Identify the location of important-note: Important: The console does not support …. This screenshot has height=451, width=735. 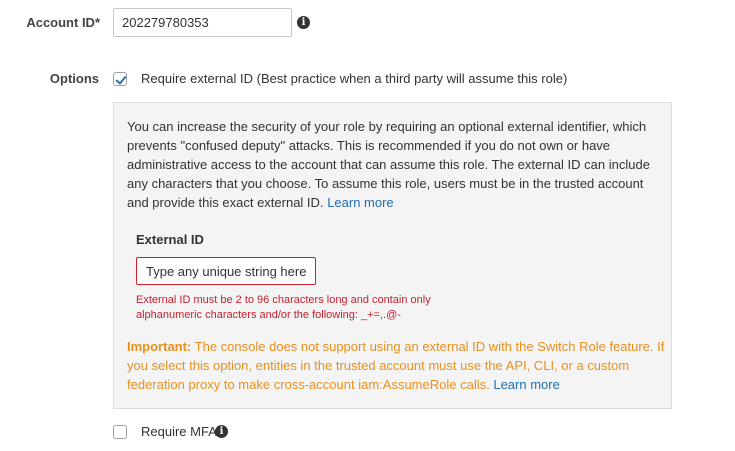
(397, 365).